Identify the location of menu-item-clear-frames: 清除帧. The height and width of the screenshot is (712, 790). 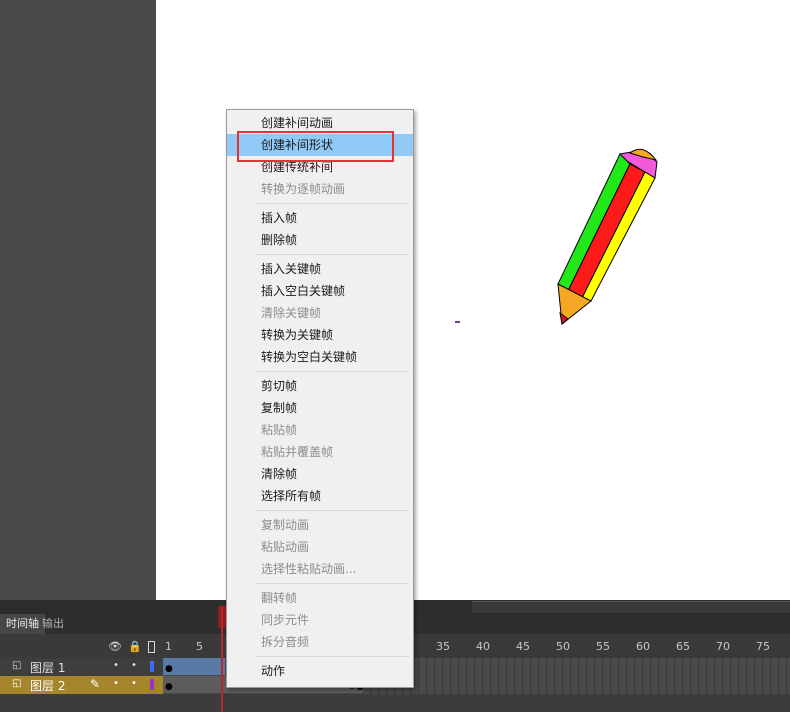
(320, 474).